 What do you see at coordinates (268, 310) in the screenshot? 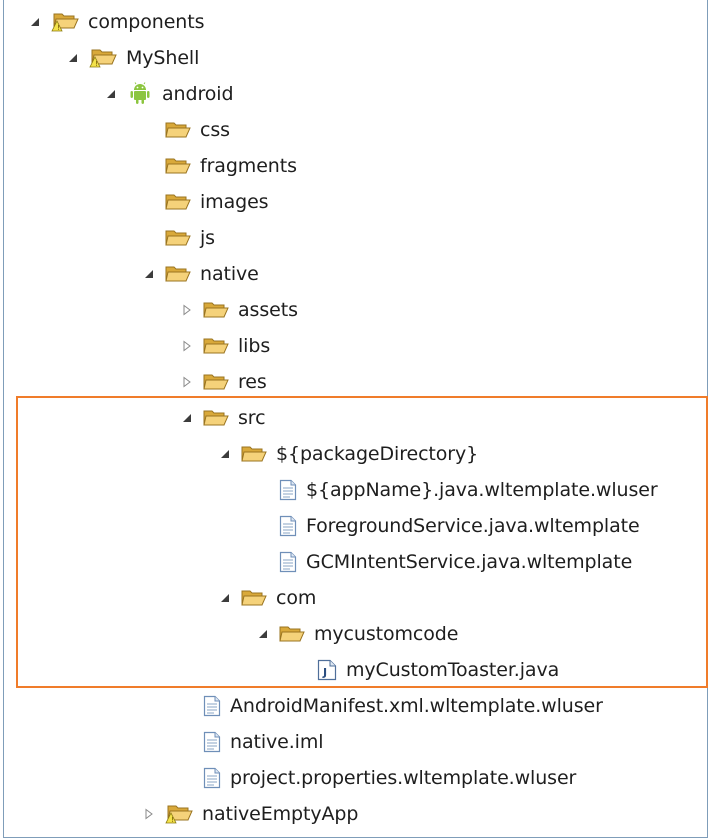
I see `tree-item-label: assets` at bounding box center [268, 310].